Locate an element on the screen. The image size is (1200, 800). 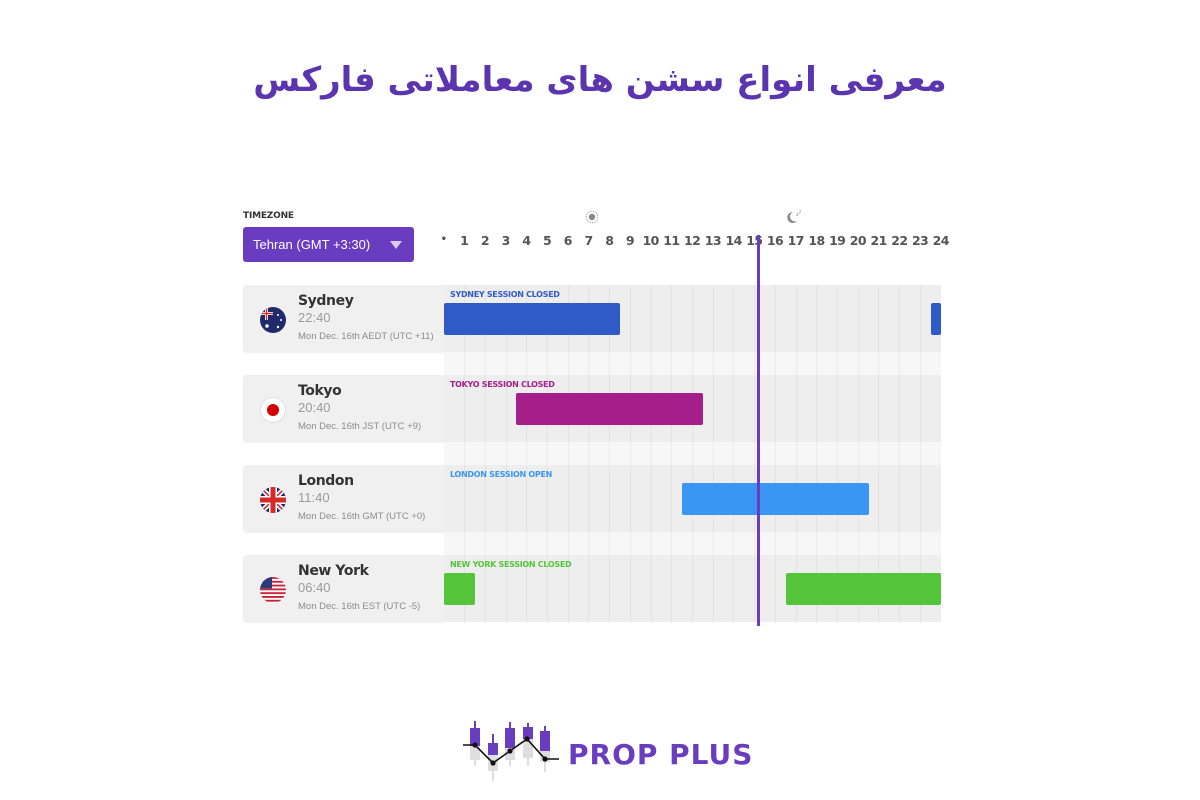
city-name: New York is located at coordinates (333, 571).